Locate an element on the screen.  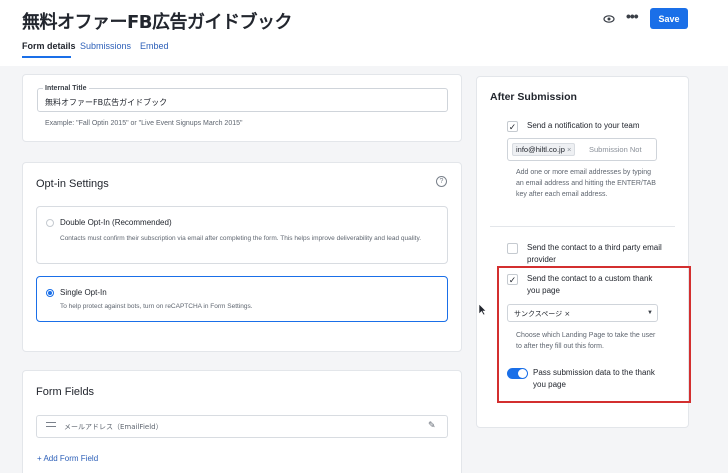
double-optin-title: Double Opt-In (Recommended) is located at coordinates (116, 222).